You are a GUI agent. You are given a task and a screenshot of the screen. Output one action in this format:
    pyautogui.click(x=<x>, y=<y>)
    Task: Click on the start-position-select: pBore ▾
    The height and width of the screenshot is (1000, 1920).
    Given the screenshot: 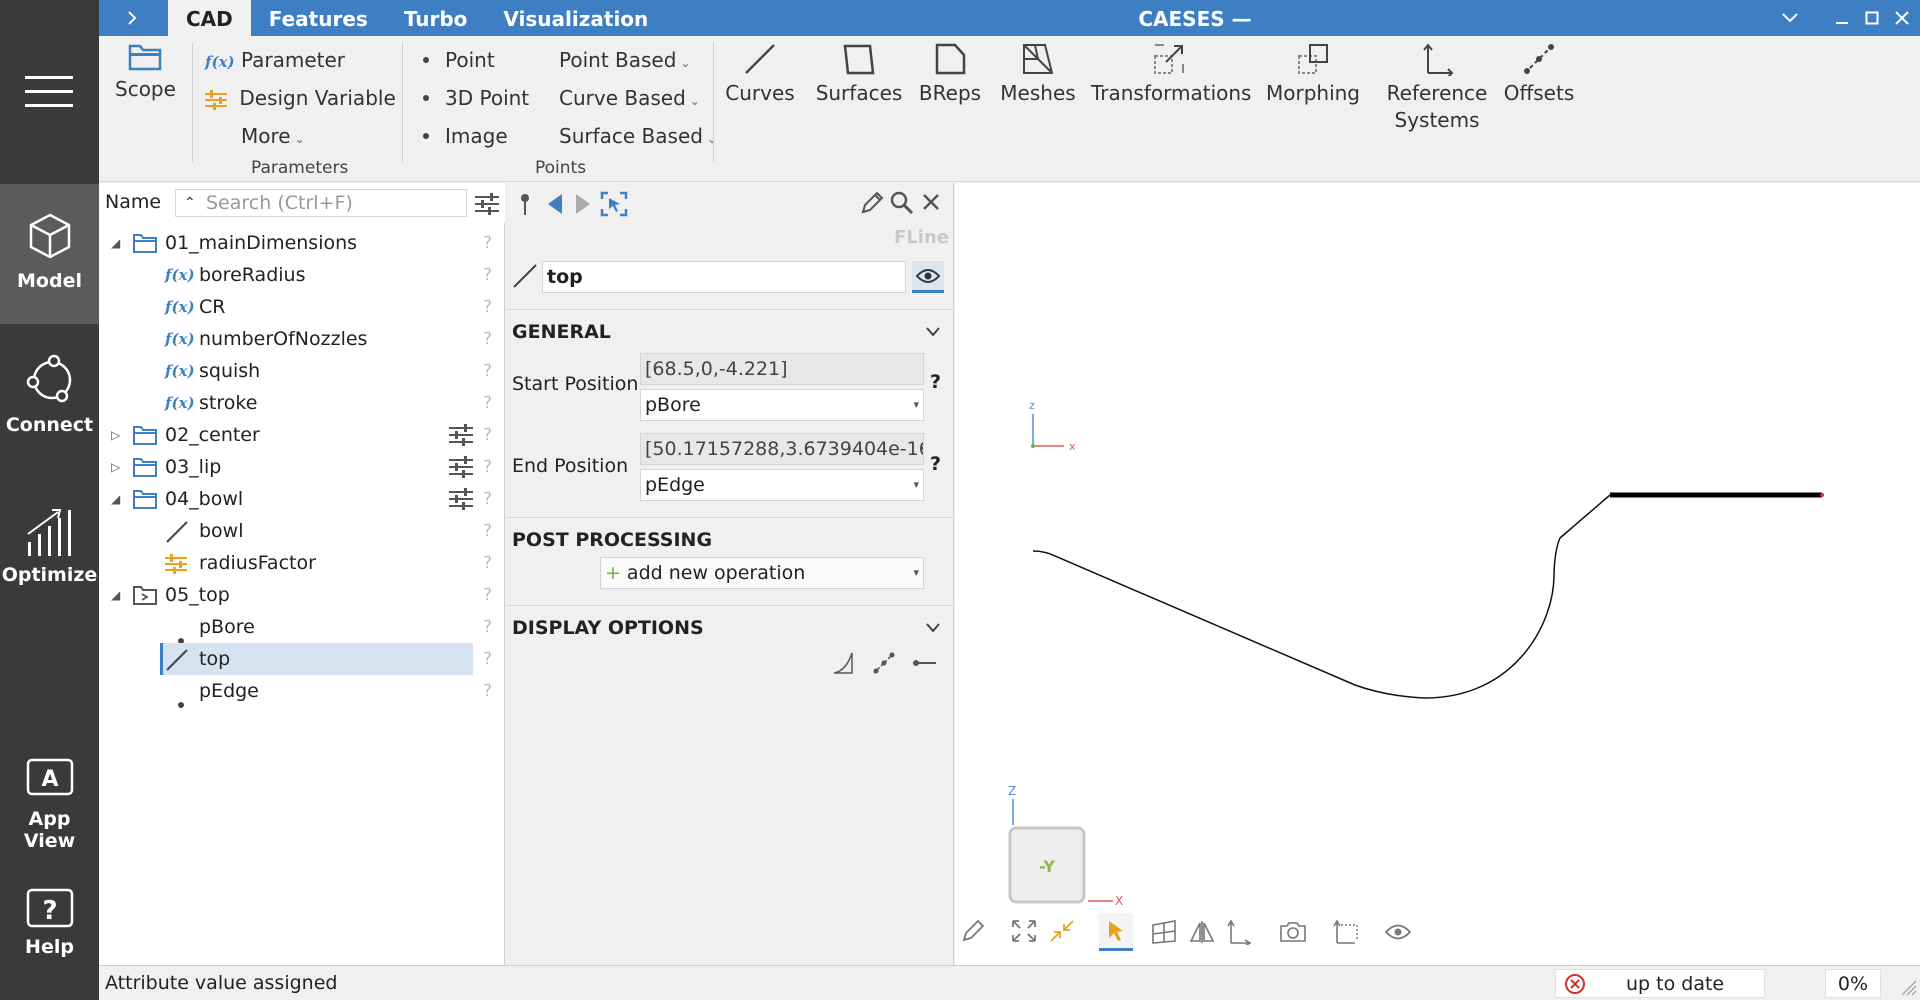 What is the action you would take?
    pyautogui.click(x=782, y=405)
    